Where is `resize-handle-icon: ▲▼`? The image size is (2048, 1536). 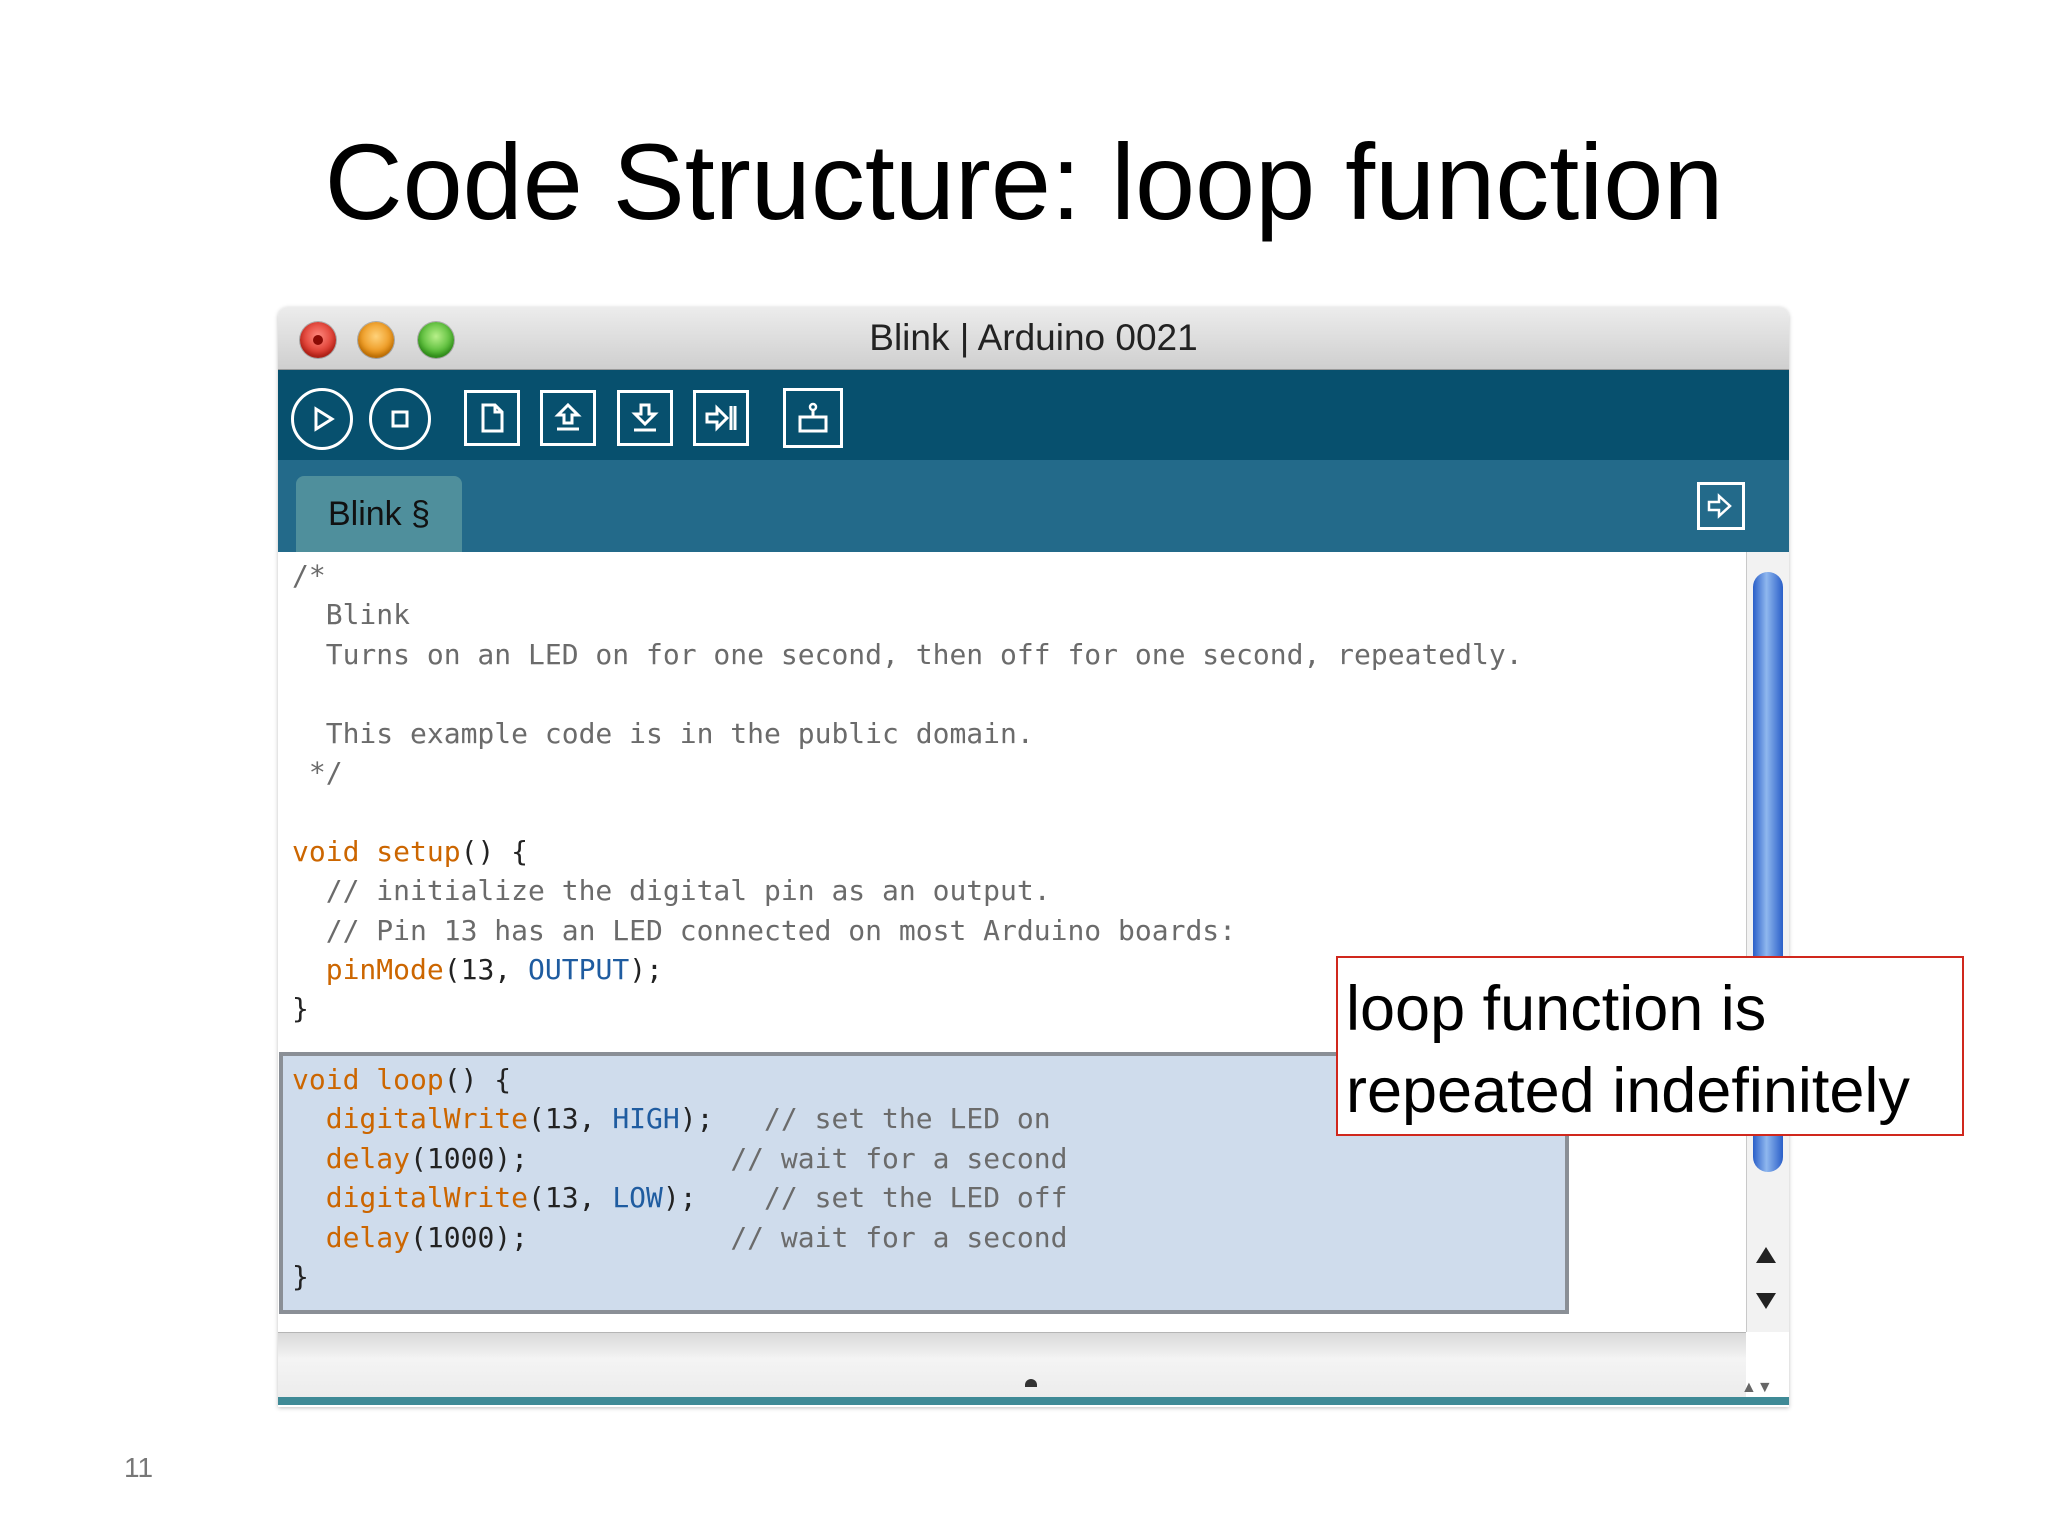 resize-handle-icon: ▲▼ is located at coordinates (1757, 1388).